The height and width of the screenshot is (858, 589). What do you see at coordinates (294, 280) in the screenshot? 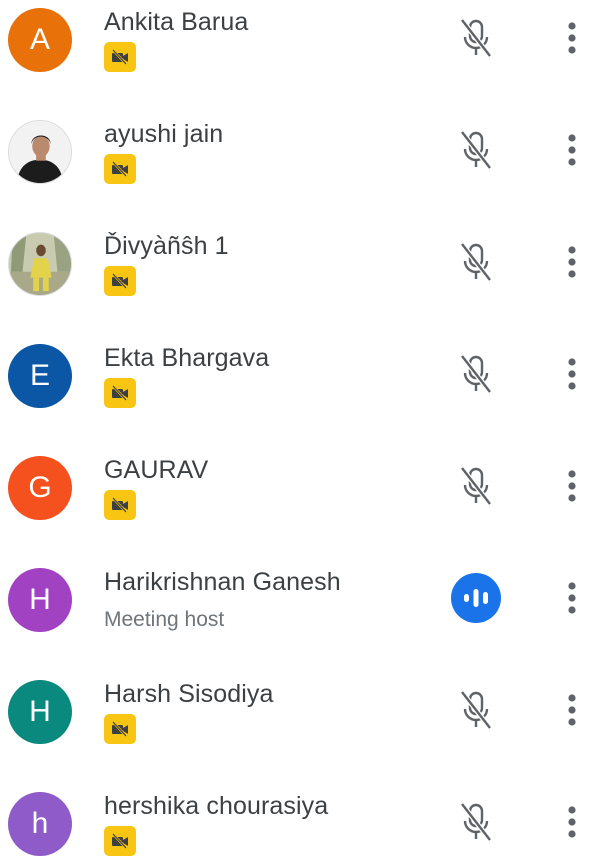
I see `participant-row: Ďivyàñŝh 1` at bounding box center [294, 280].